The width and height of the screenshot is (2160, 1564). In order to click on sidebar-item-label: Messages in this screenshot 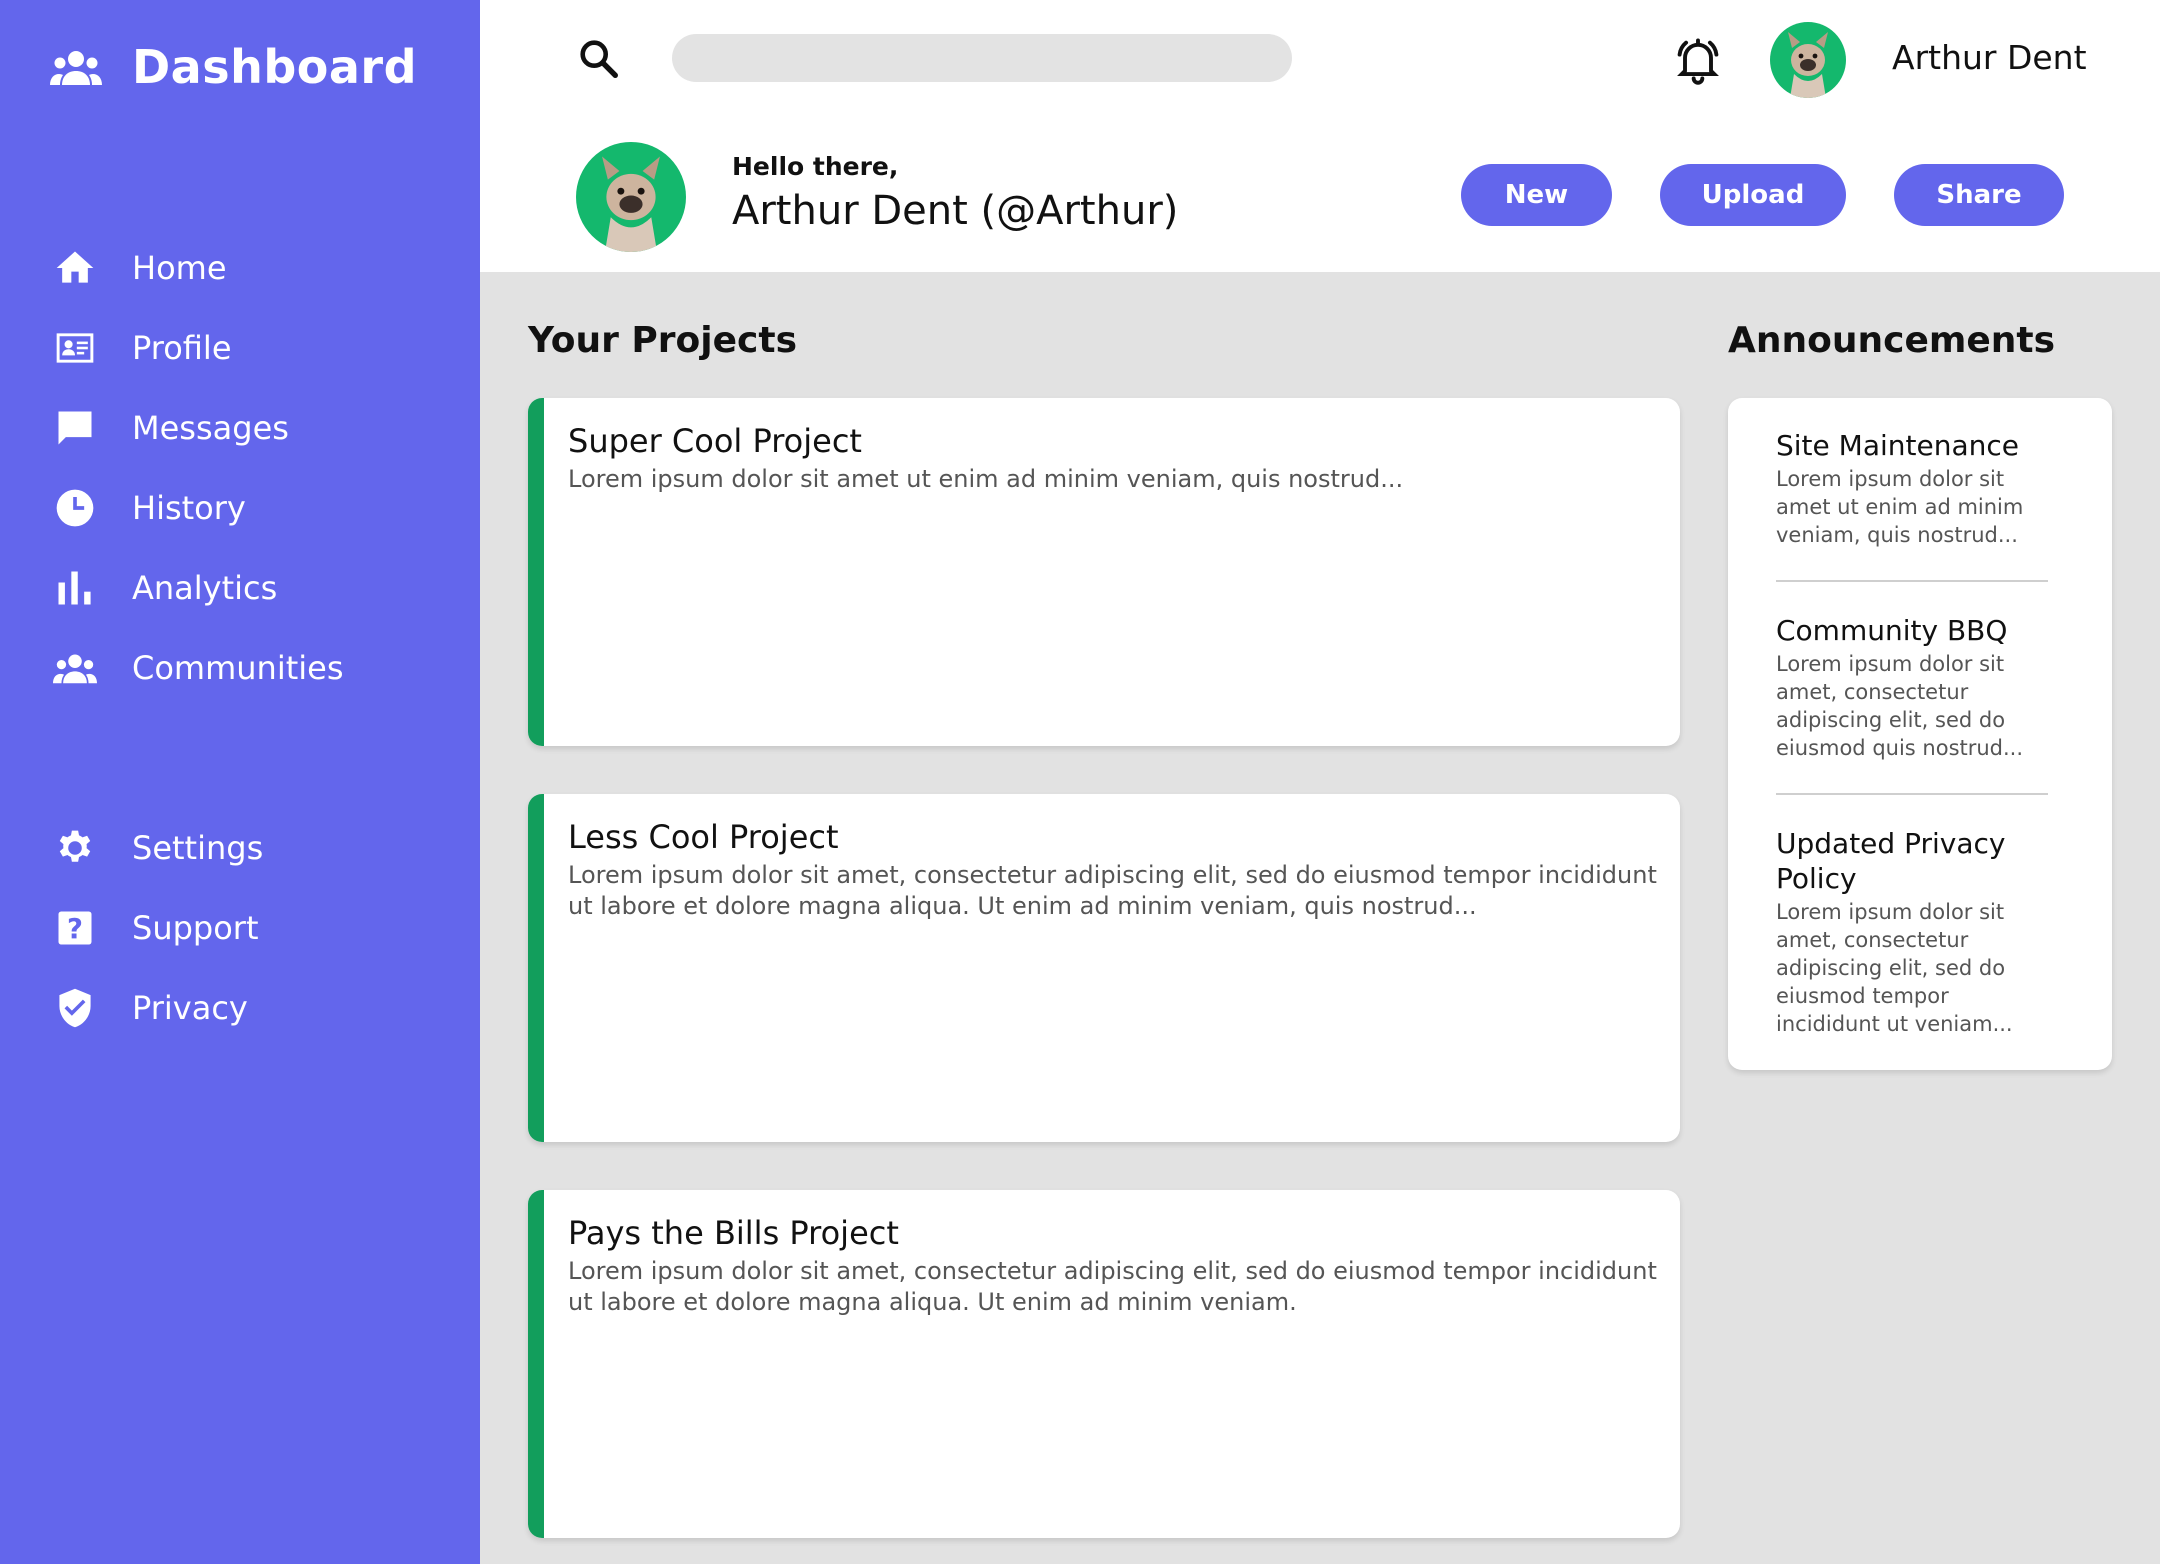, I will do `click(210, 428)`.